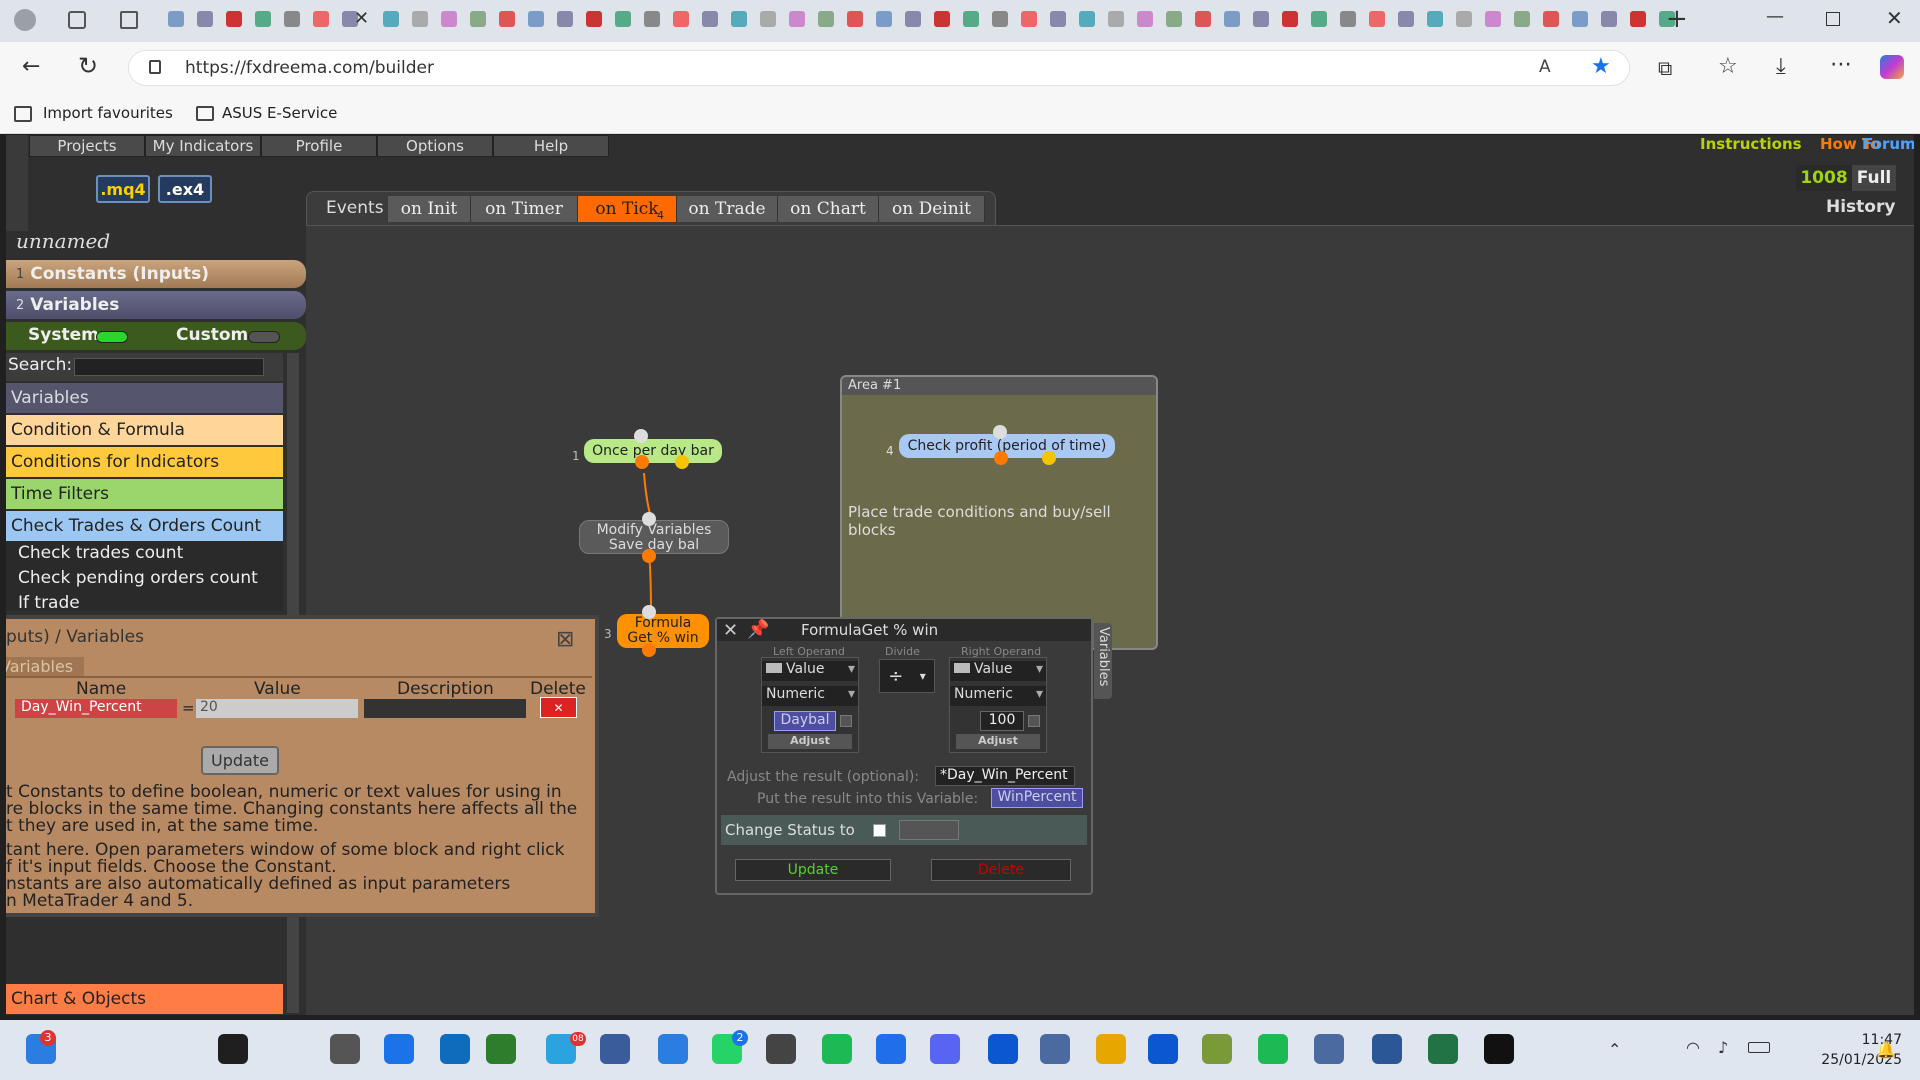  I want to click on right-numeric-select: Numeric ▾, so click(998, 696).